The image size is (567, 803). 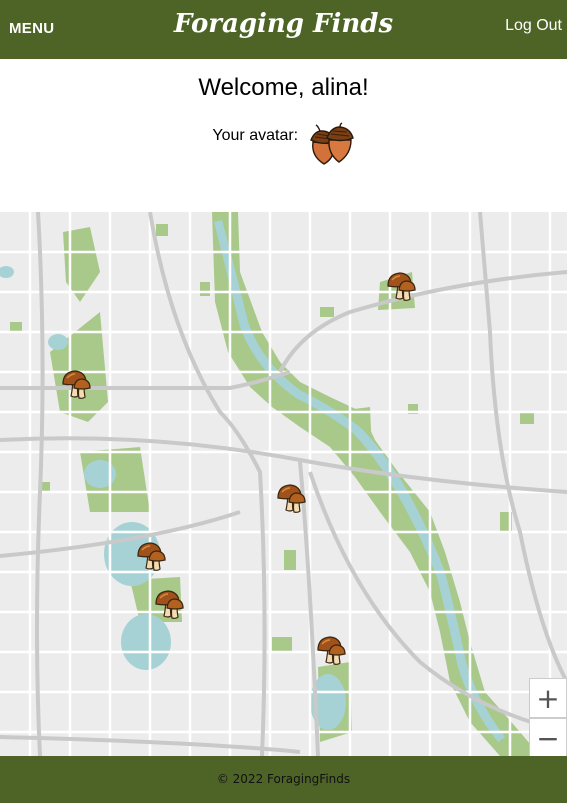 I want to click on footer: © 2022 ForagingFinds, so click(x=283, y=779).